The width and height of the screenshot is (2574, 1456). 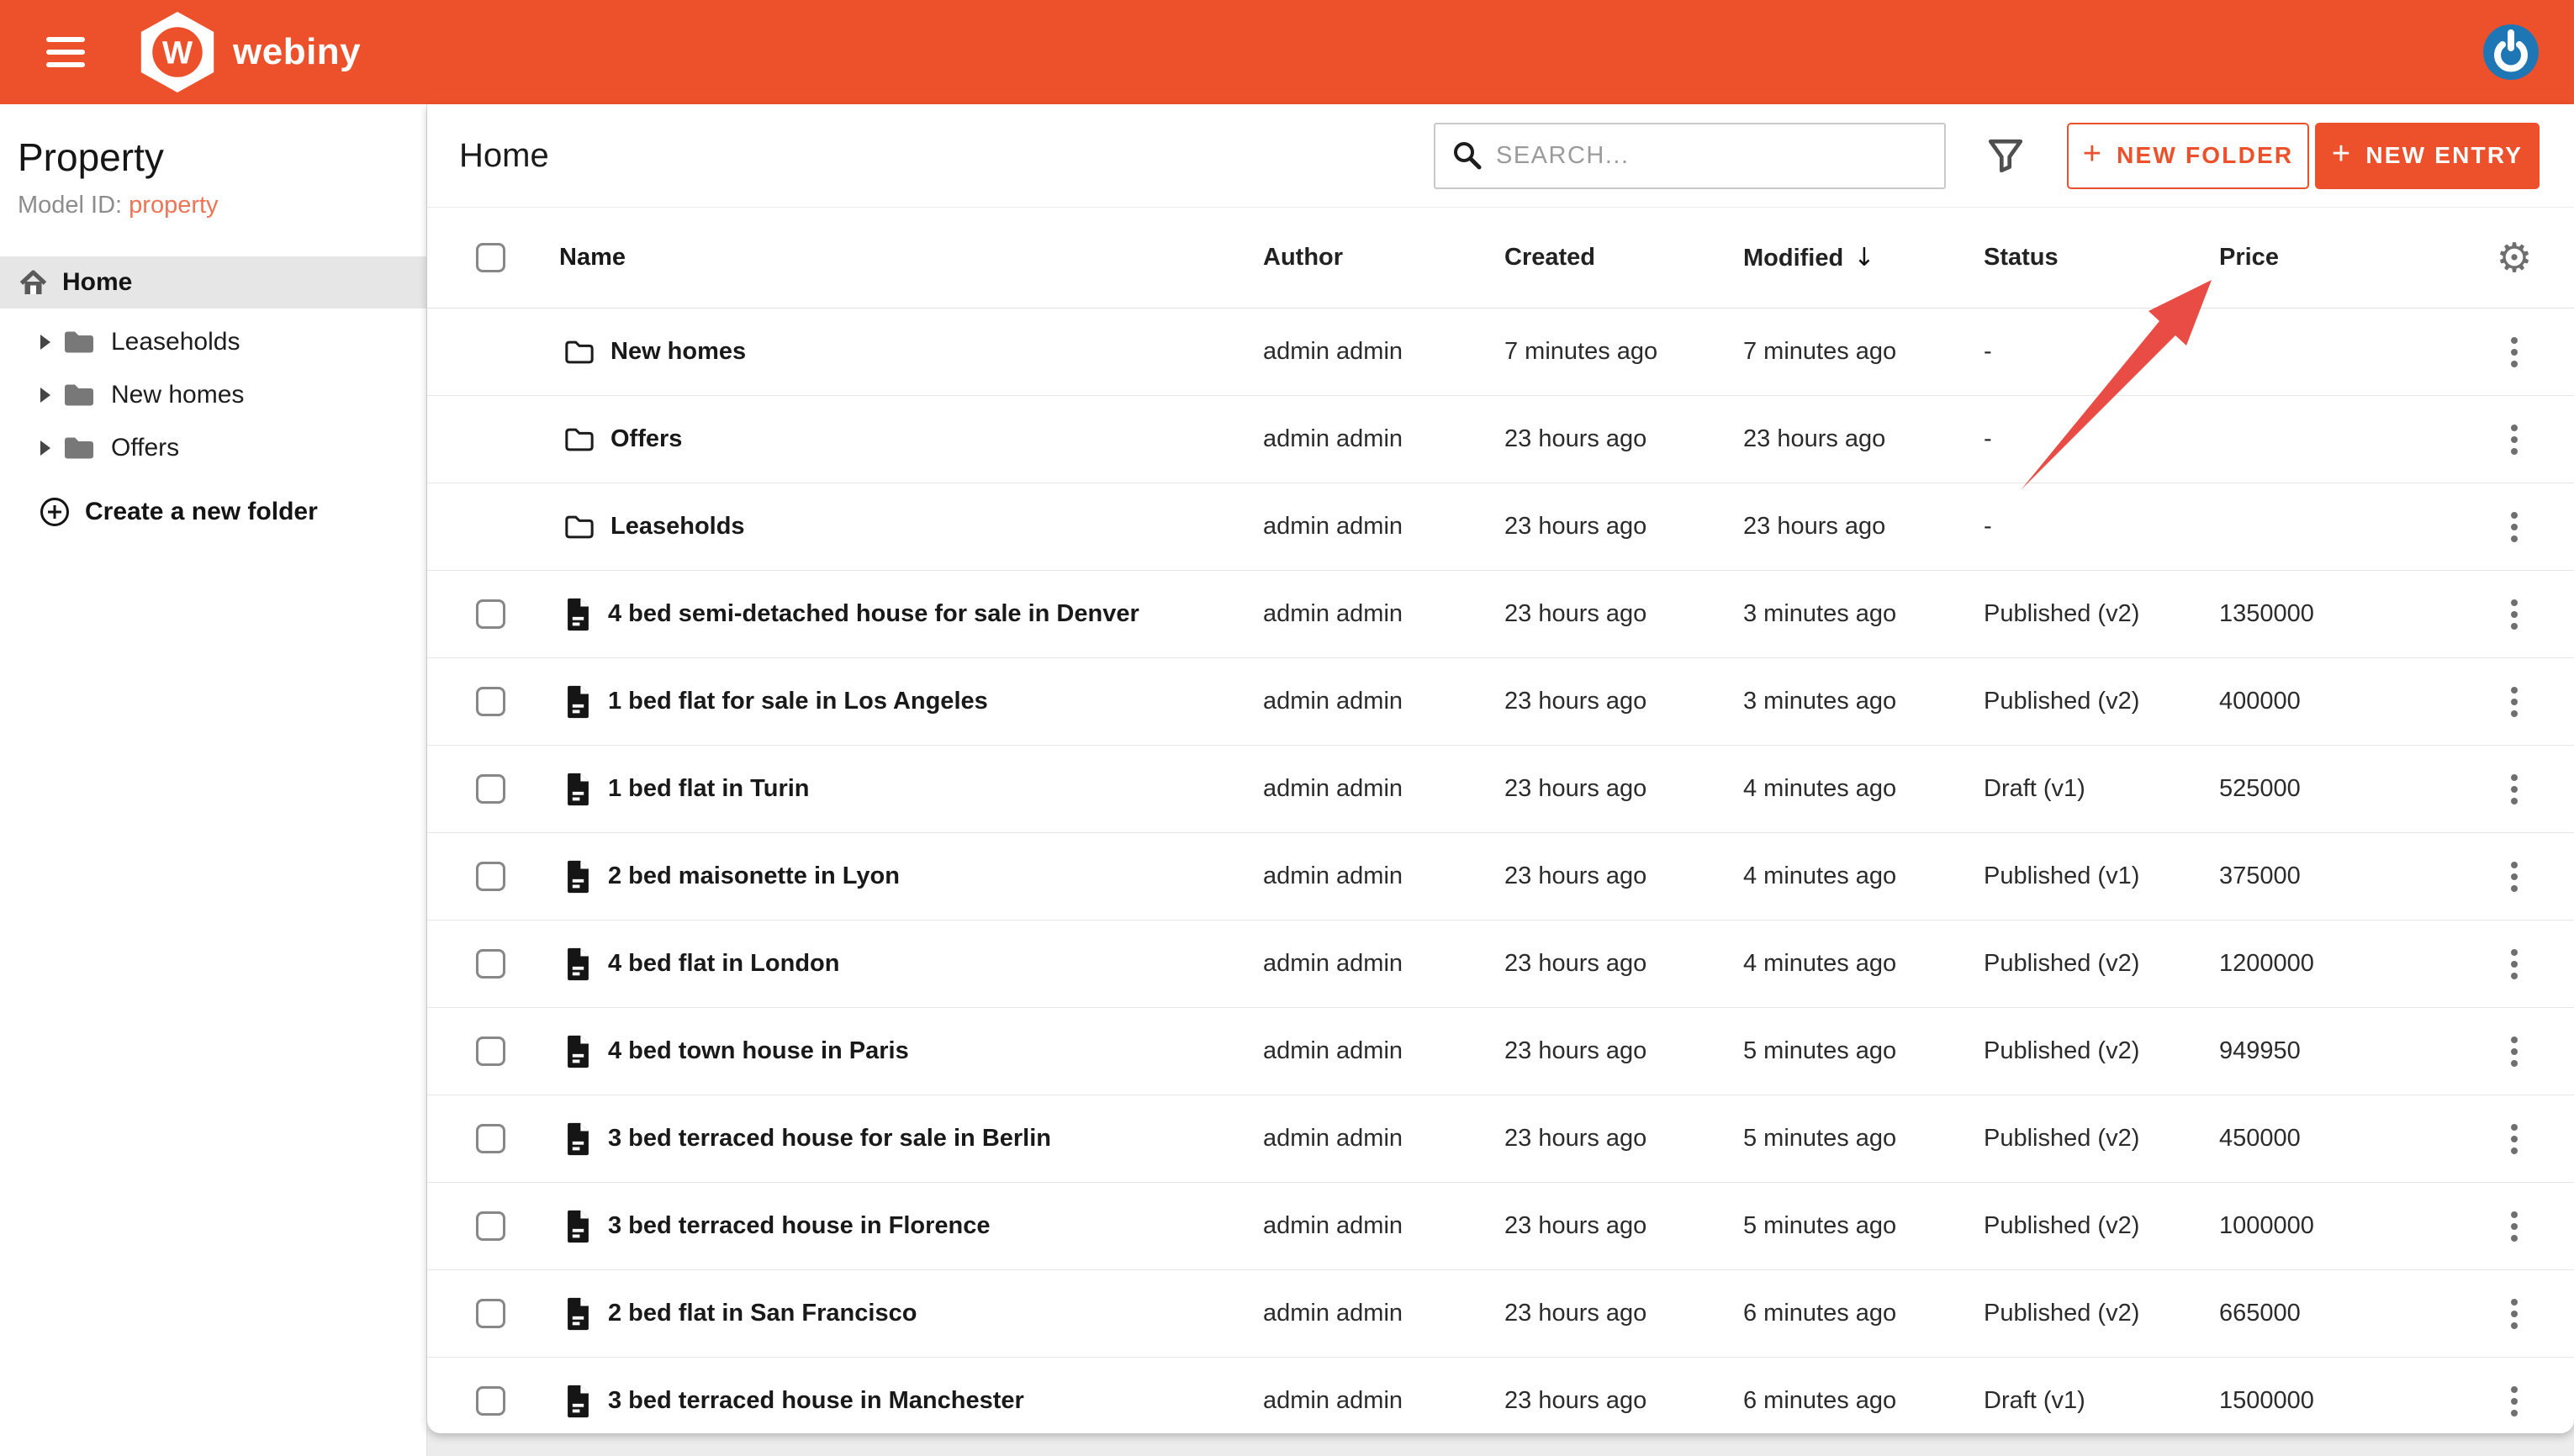 I want to click on price-cell: 1000000, so click(x=2266, y=1226).